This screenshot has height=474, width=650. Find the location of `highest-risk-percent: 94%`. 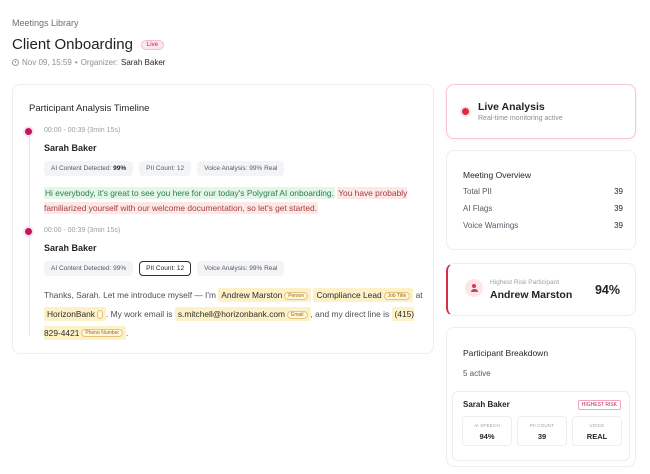

highest-risk-percent: 94% is located at coordinates (607, 290).